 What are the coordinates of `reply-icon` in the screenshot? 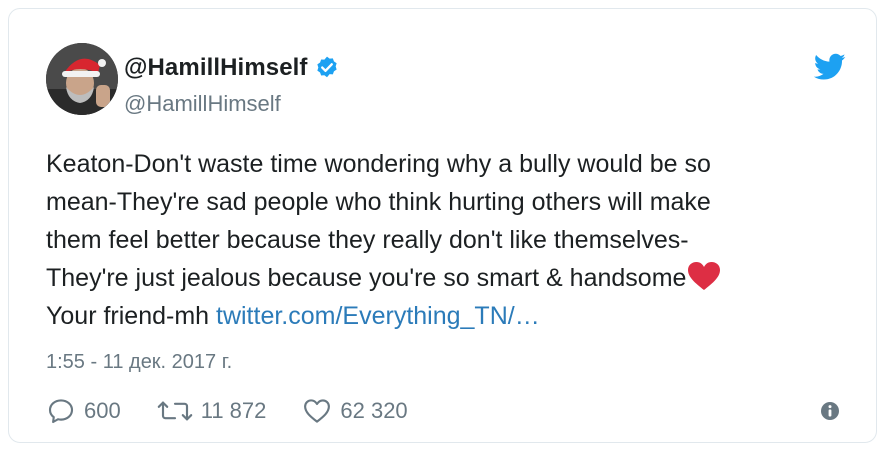 It's located at (61, 411).